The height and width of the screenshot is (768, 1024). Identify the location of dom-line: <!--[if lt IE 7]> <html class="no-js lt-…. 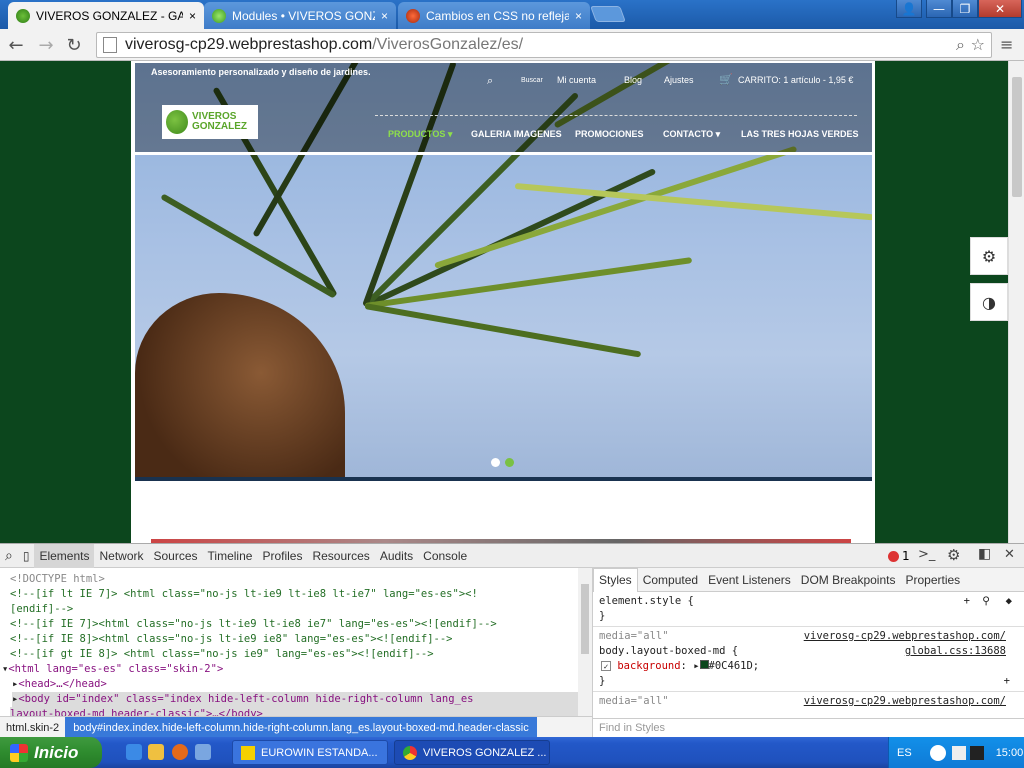
(296, 594).